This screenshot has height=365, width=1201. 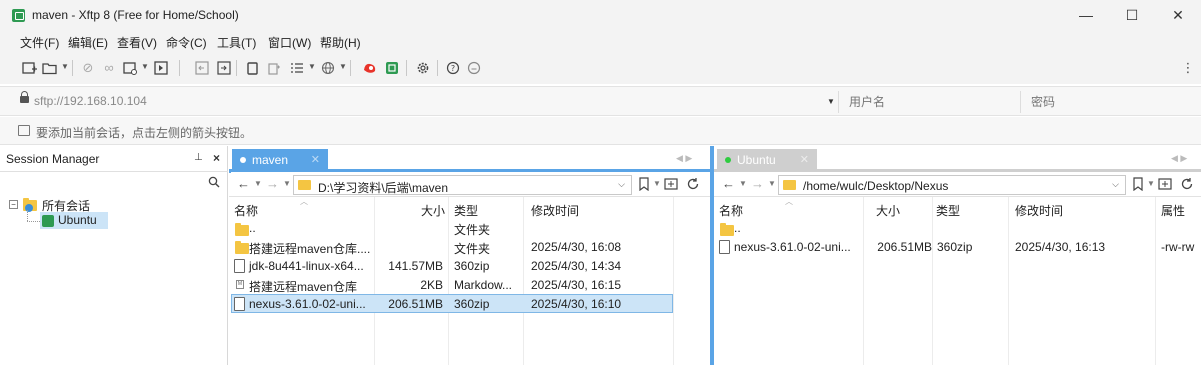 I want to click on menu-file: 文件(F), so click(x=39, y=42).